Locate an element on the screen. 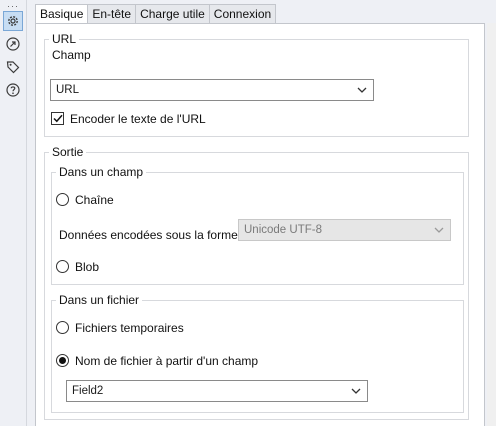  rail-divider is located at coordinates (26, 213).